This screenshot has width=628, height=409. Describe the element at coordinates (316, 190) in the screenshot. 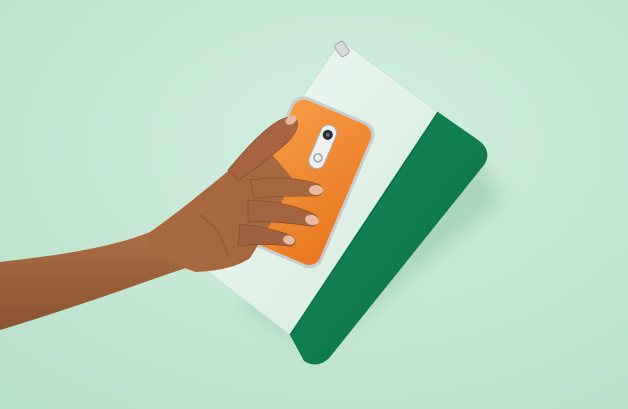

I see `finger-index-nail` at that location.